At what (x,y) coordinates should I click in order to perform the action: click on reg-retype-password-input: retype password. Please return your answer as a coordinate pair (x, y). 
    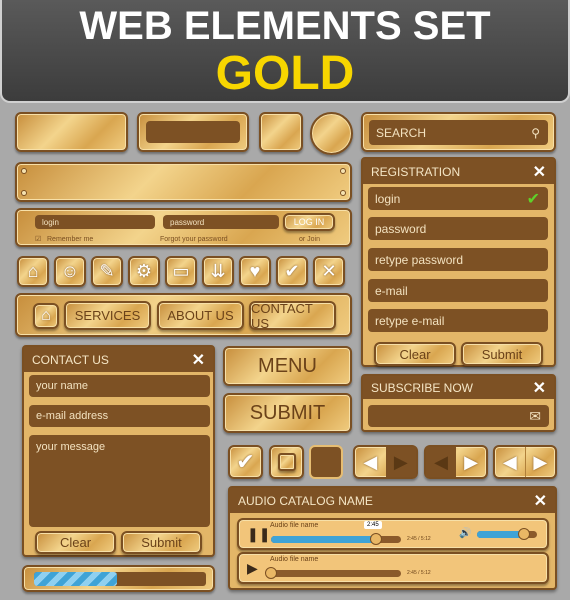
    Looking at the image, I should click on (458, 259).